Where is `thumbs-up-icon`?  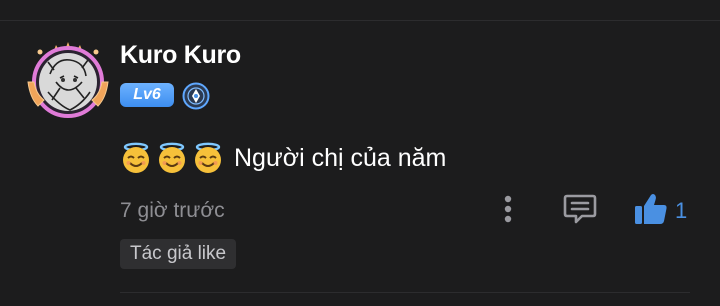 thumbs-up-icon is located at coordinates (651, 209).